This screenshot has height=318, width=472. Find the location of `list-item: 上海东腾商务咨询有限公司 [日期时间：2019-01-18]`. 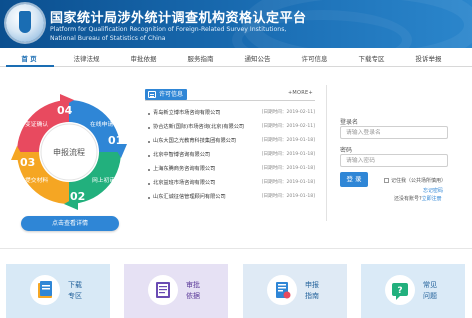

list-item: 上海东腾商务咨询有限公司 [日期时间：2019-01-18] is located at coordinates (230, 170).